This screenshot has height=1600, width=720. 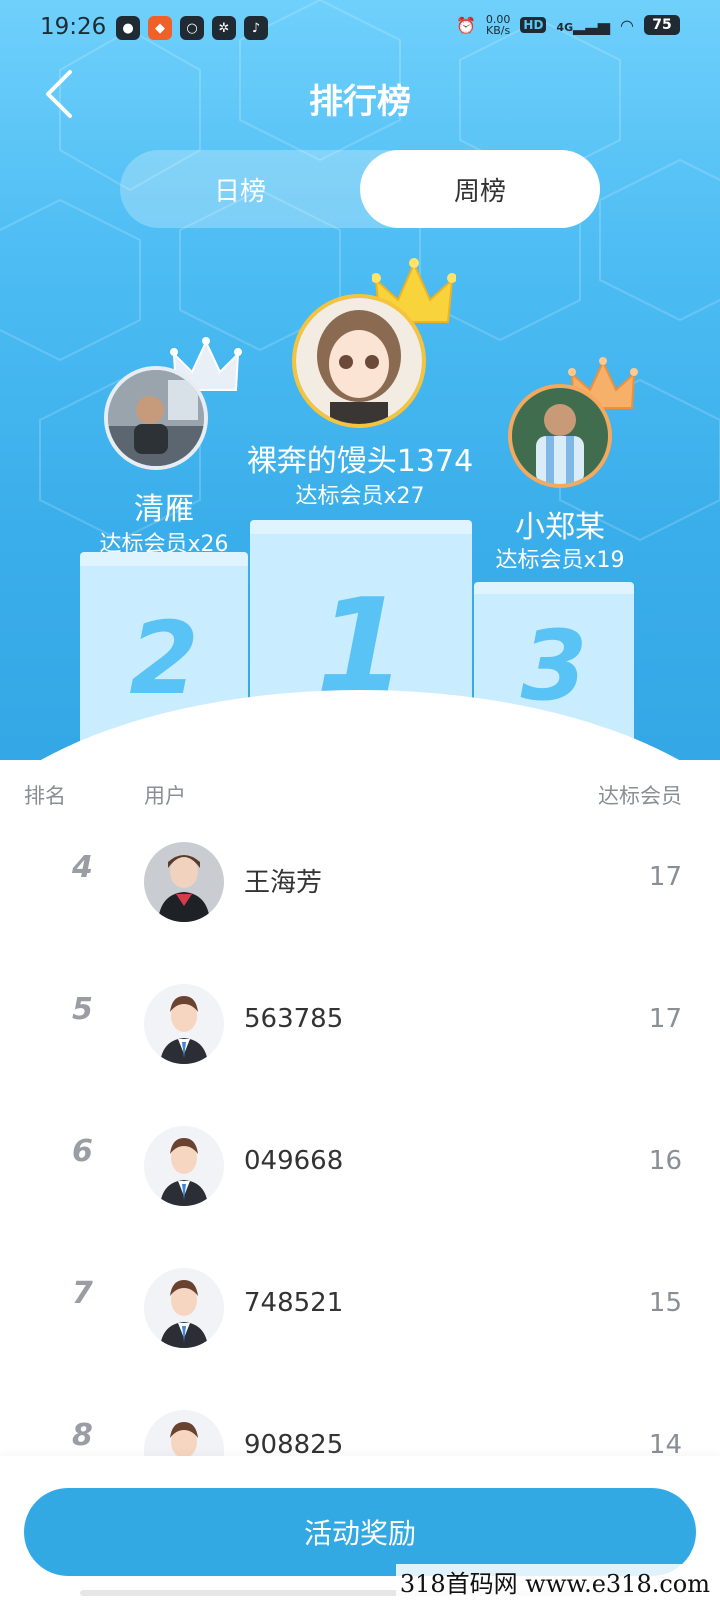 I want to click on wifi-icon: ◠, so click(x=627, y=25).